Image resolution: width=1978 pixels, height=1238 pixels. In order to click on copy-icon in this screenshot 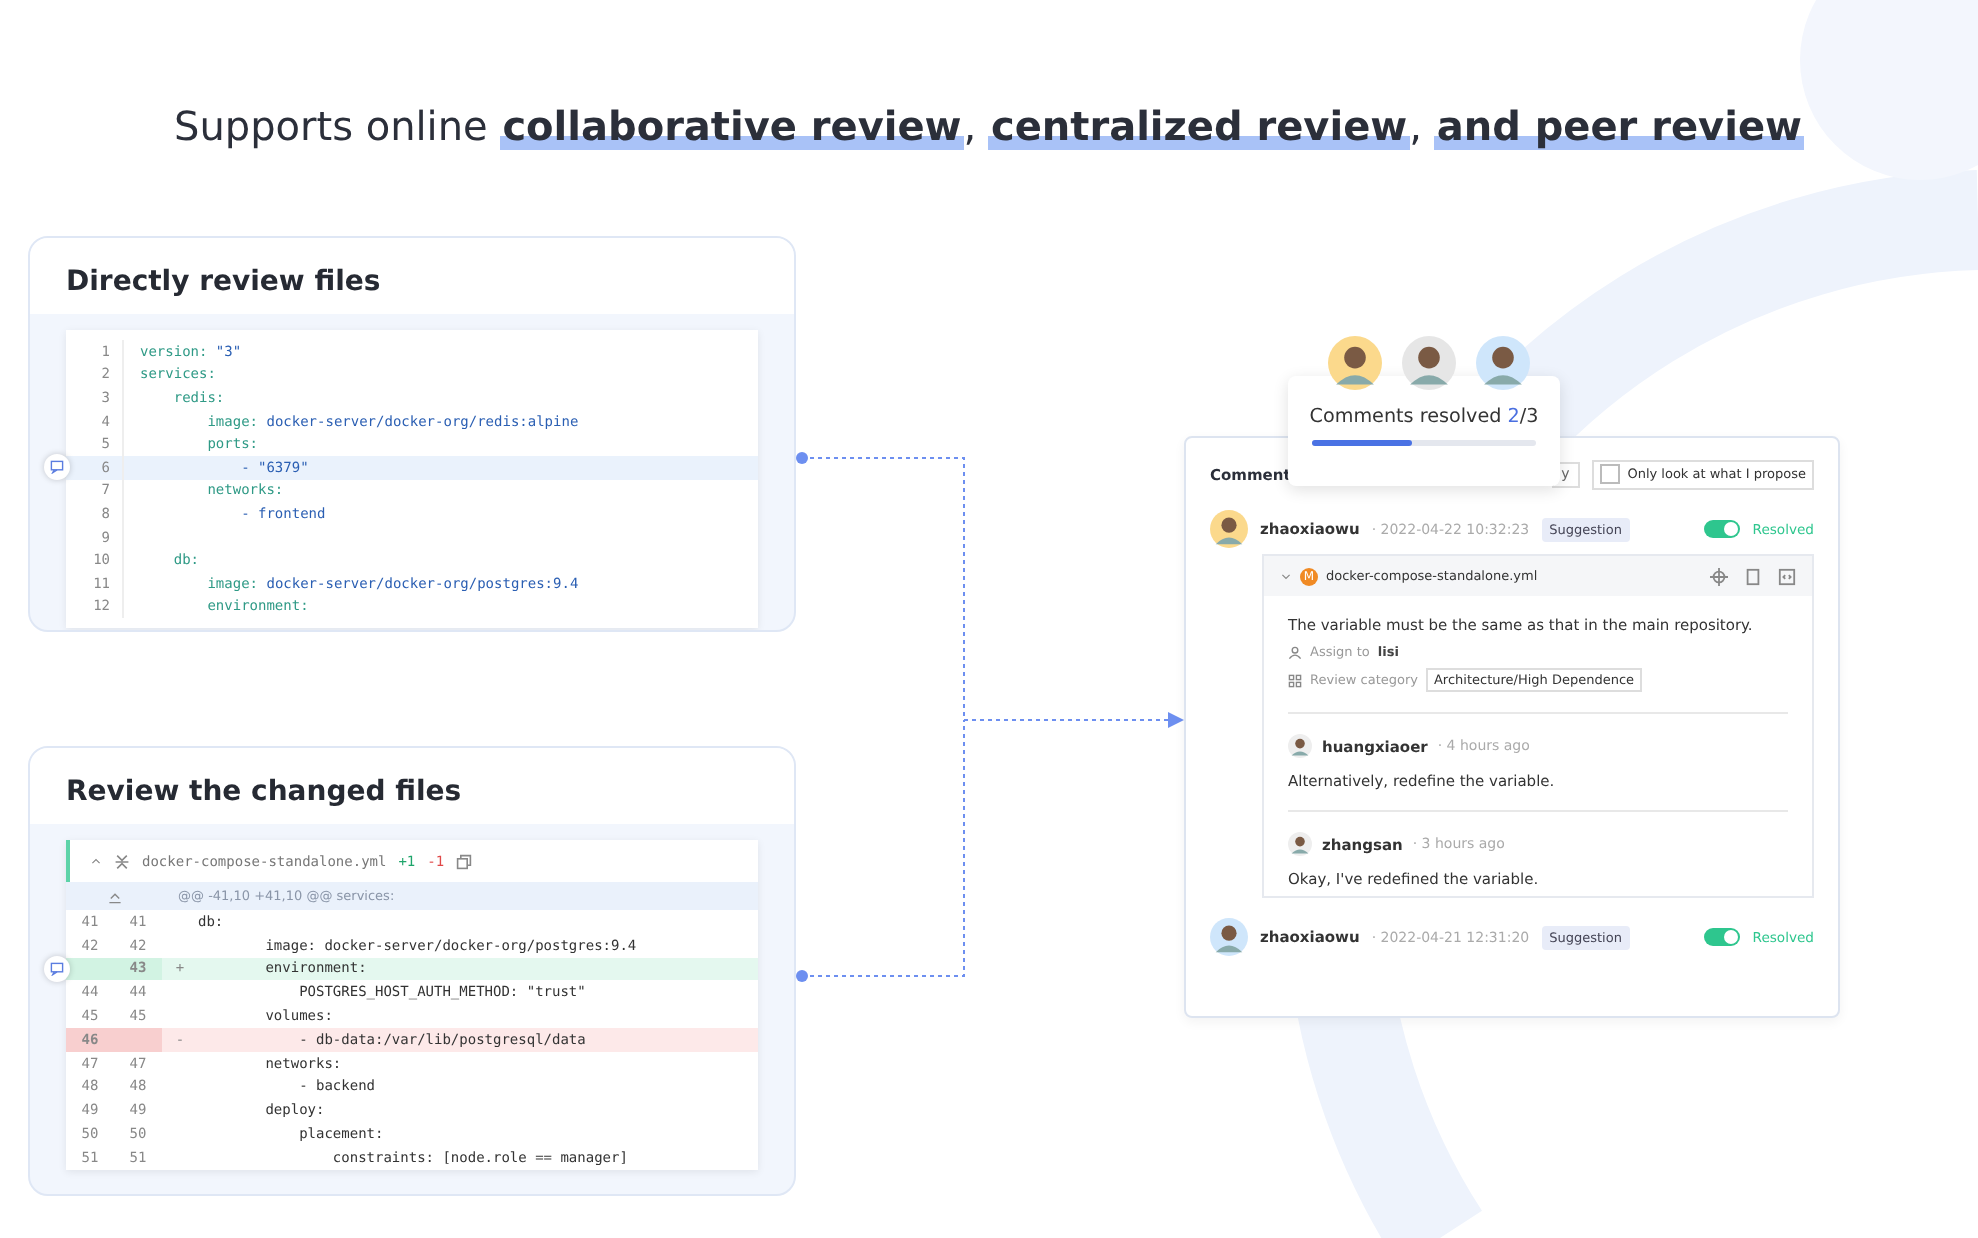, I will do `click(464, 861)`.